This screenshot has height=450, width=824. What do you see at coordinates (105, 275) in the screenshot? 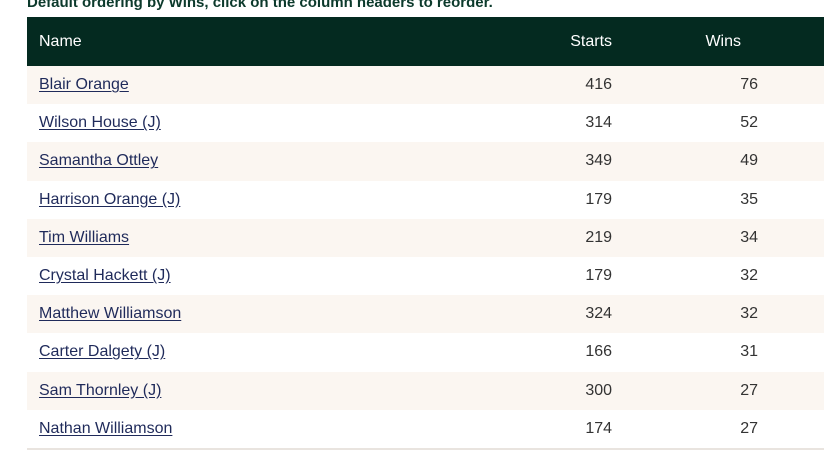
I see `jockey-link: Crystal Hackett (J)` at bounding box center [105, 275].